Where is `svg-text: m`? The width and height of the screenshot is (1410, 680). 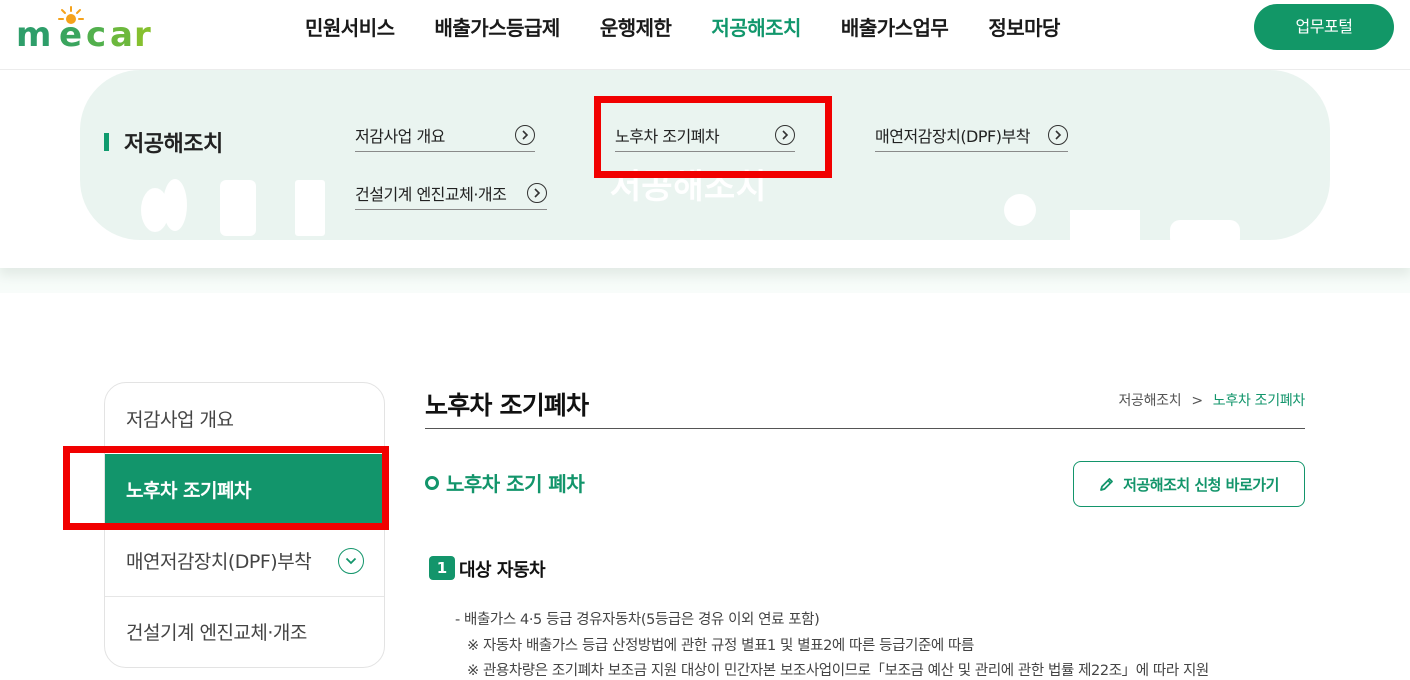
svg-text: m is located at coordinates (33, 34).